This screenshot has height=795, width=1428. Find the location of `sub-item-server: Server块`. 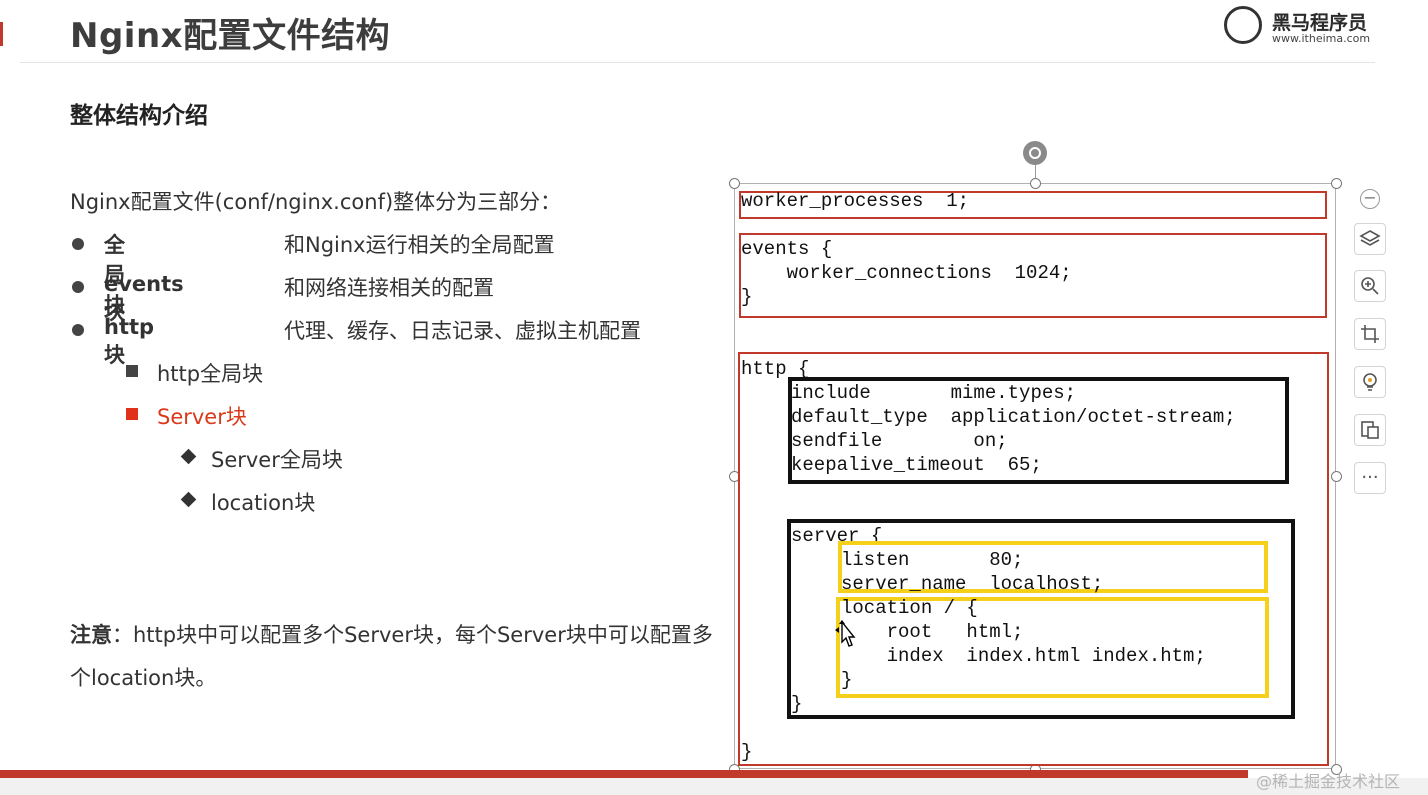

sub-item-server: Server块 is located at coordinates (202, 417).